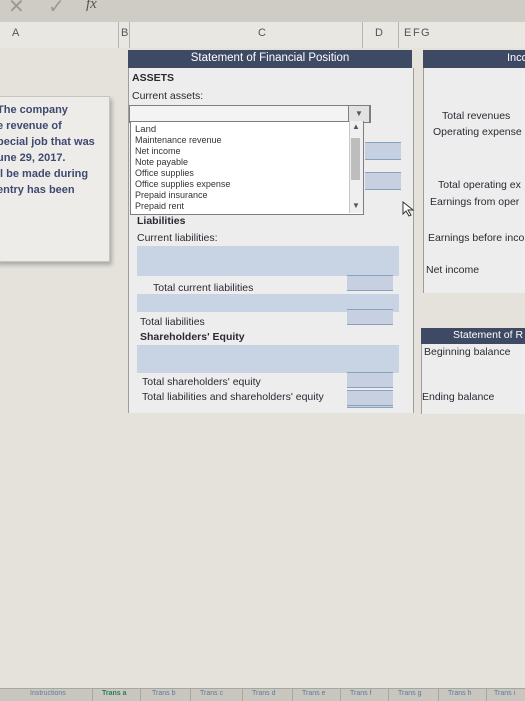 The height and width of the screenshot is (701, 525). What do you see at coordinates (211, 695) in the screenshot?
I see `tab-trans-c: Trans c` at bounding box center [211, 695].